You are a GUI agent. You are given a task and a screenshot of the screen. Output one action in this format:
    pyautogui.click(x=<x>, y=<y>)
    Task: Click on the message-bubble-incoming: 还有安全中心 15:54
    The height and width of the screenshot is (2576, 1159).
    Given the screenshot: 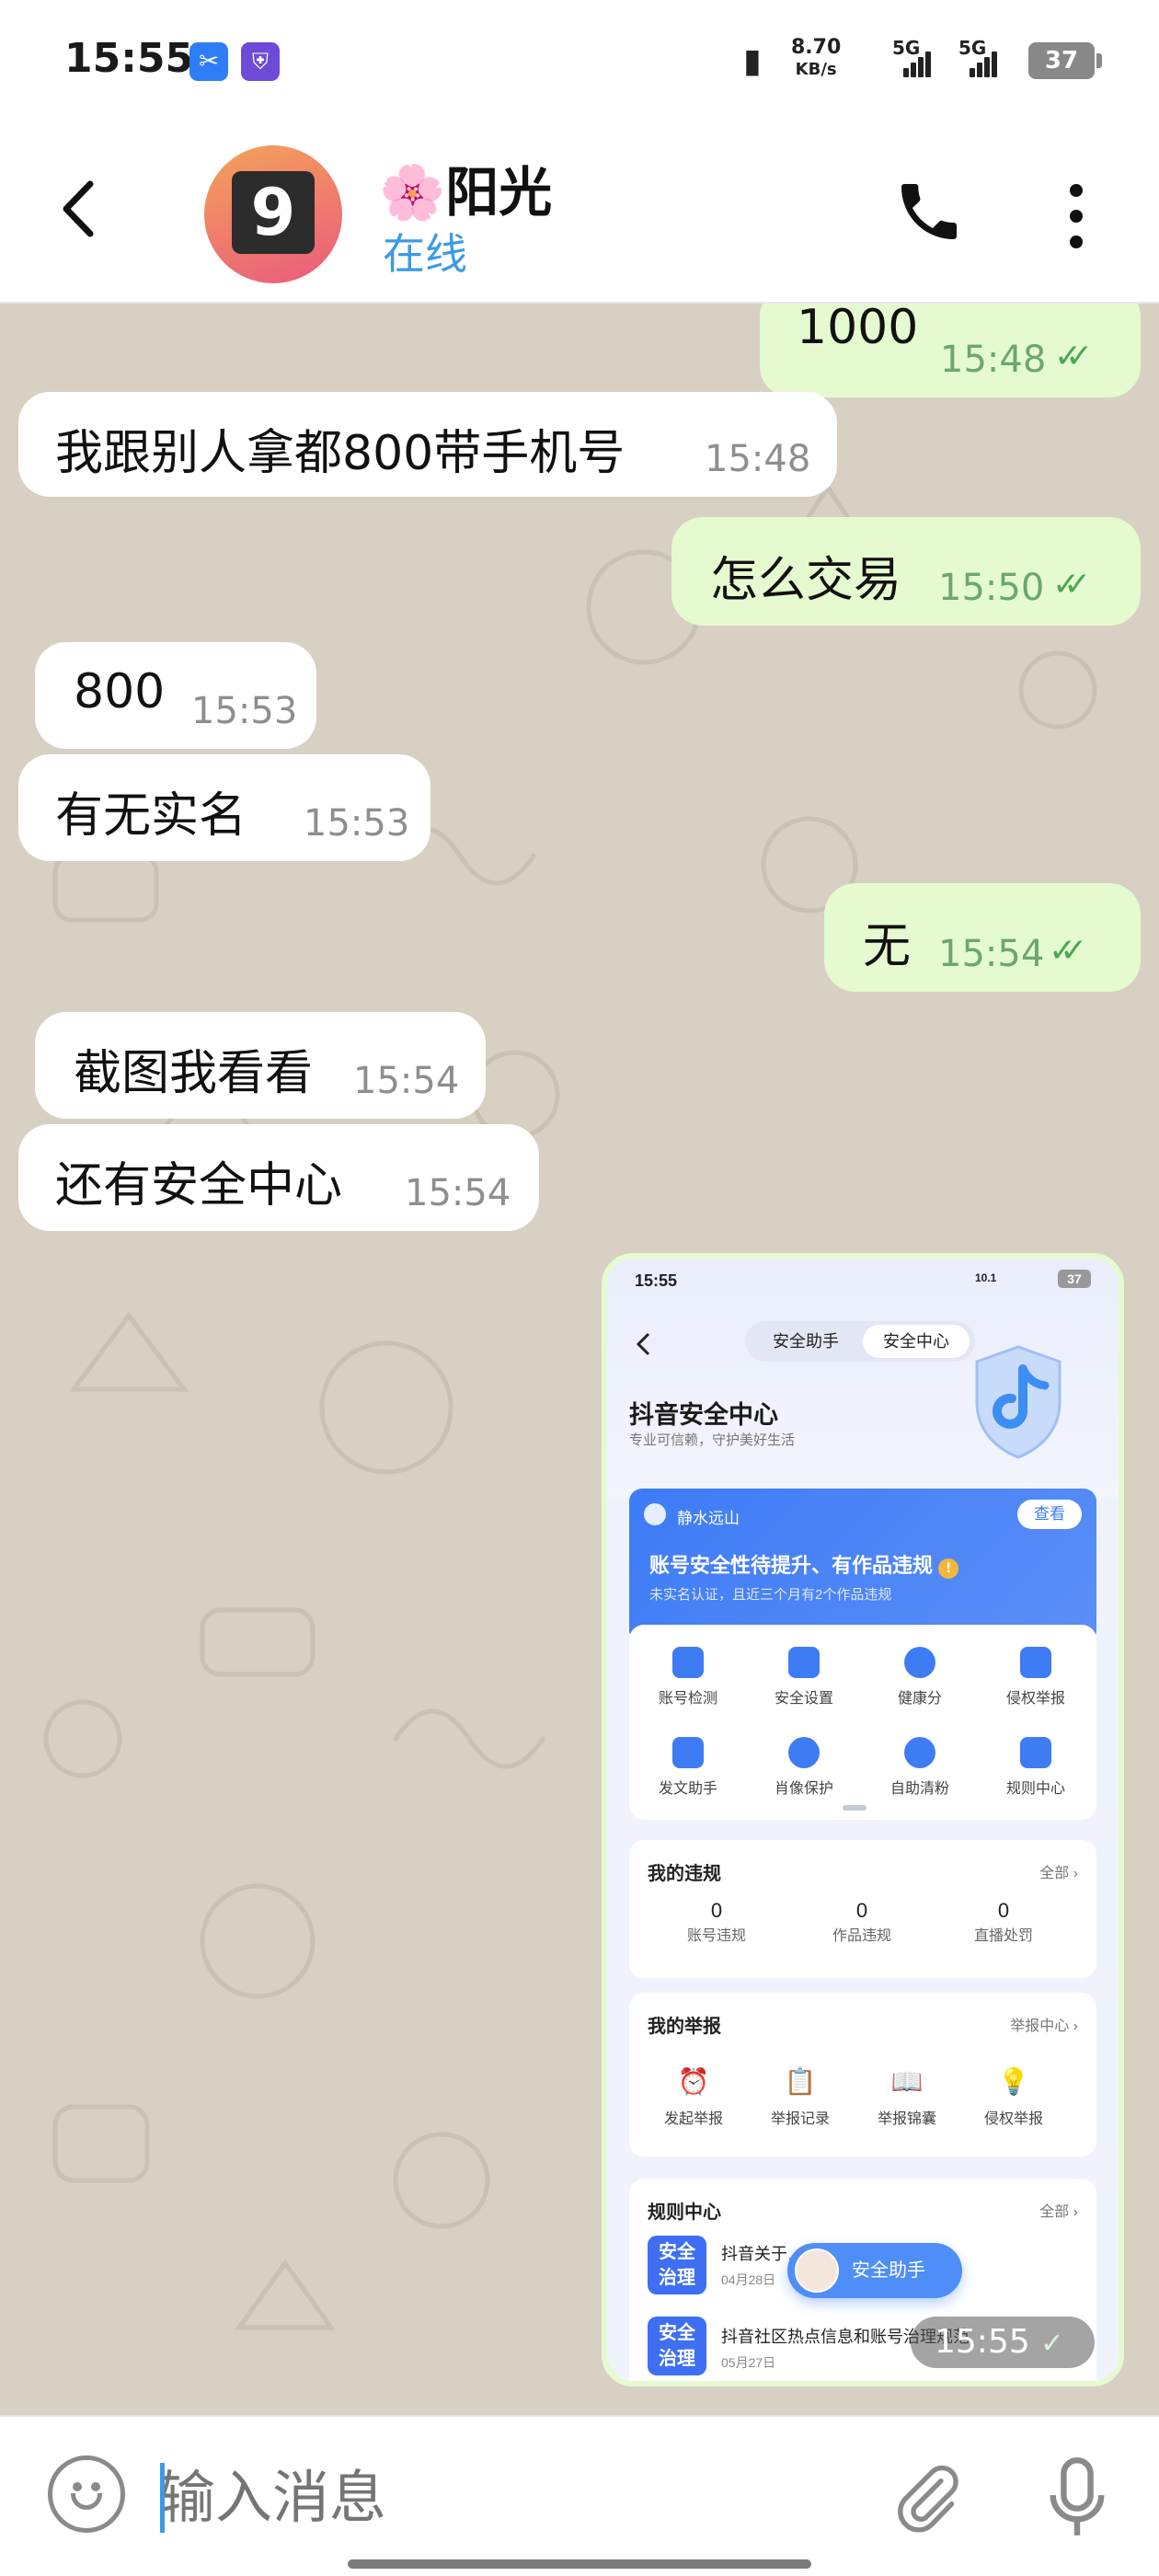 What is the action you would take?
    pyautogui.click(x=278, y=1177)
    